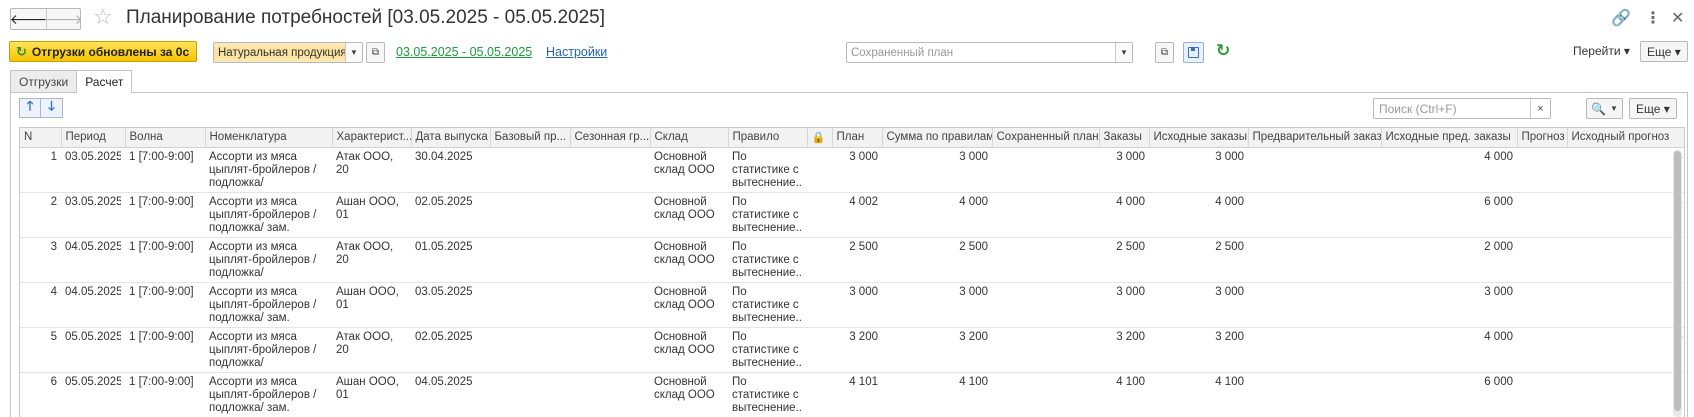 This screenshot has height=417, width=1694. I want to click on search-button: 🔍 ▼, so click(1604, 108).